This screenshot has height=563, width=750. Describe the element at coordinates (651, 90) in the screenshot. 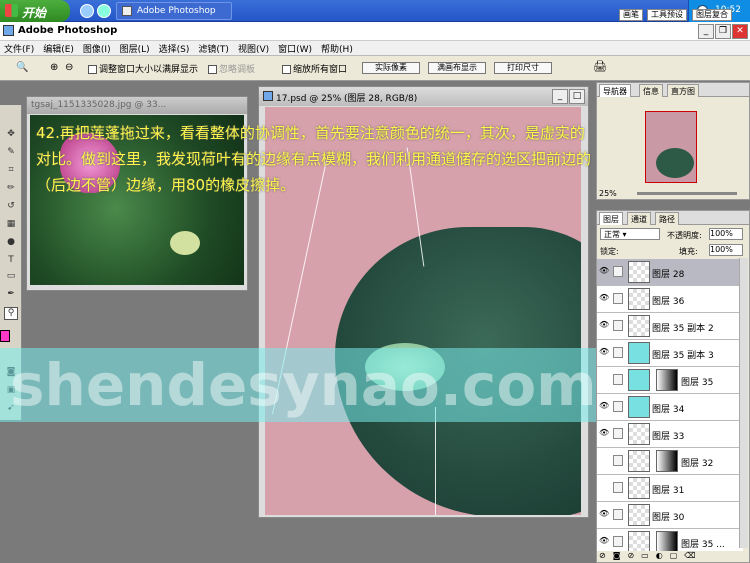

I see `tab-info: 信息` at that location.